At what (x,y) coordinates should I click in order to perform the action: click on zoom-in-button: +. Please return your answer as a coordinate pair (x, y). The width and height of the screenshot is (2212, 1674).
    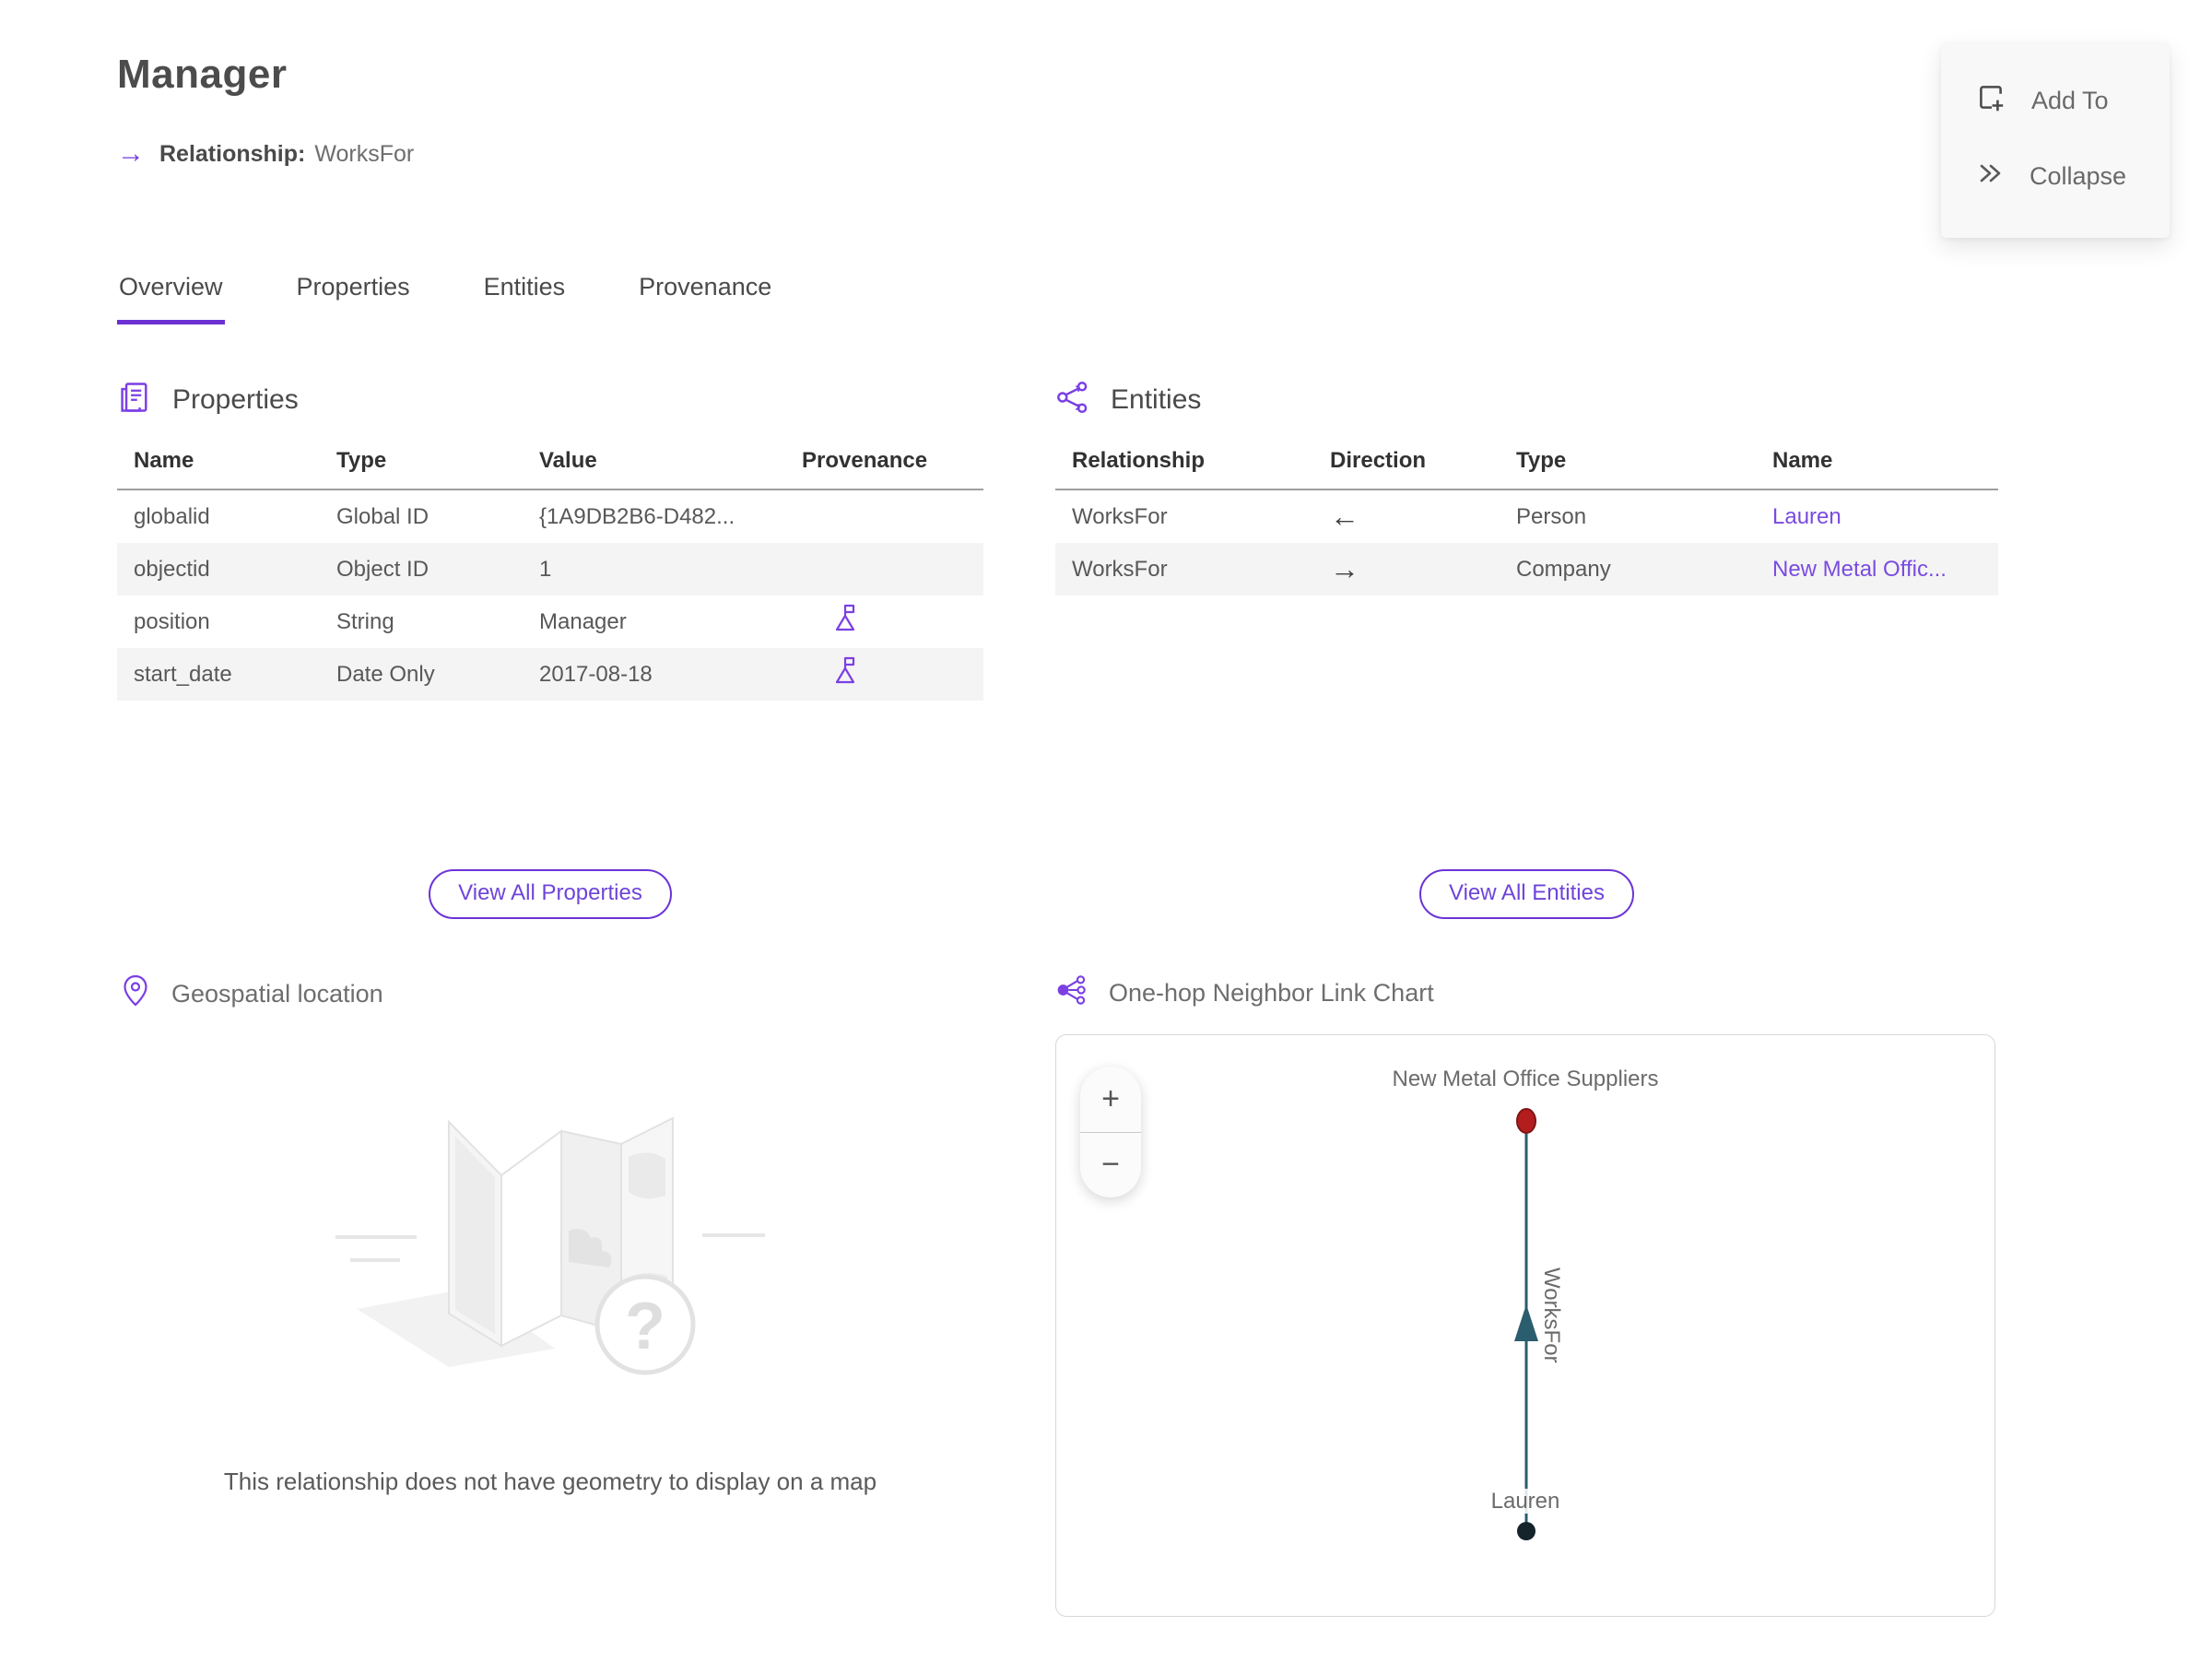
    Looking at the image, I should click on (1110, 1100).